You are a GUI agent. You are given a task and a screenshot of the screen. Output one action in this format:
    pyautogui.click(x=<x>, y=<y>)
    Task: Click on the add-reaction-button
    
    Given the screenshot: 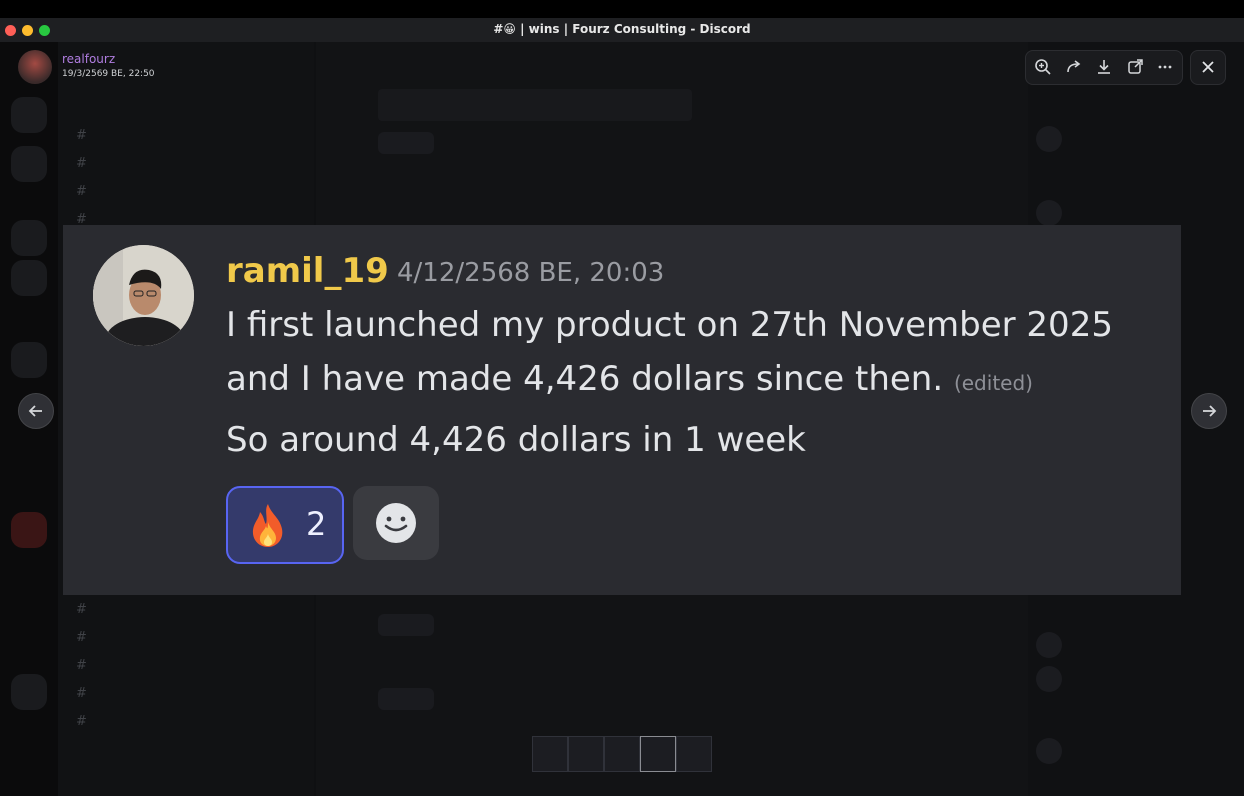 What is the action you would take?
    pyautogui.click(x=396, y=523)
    